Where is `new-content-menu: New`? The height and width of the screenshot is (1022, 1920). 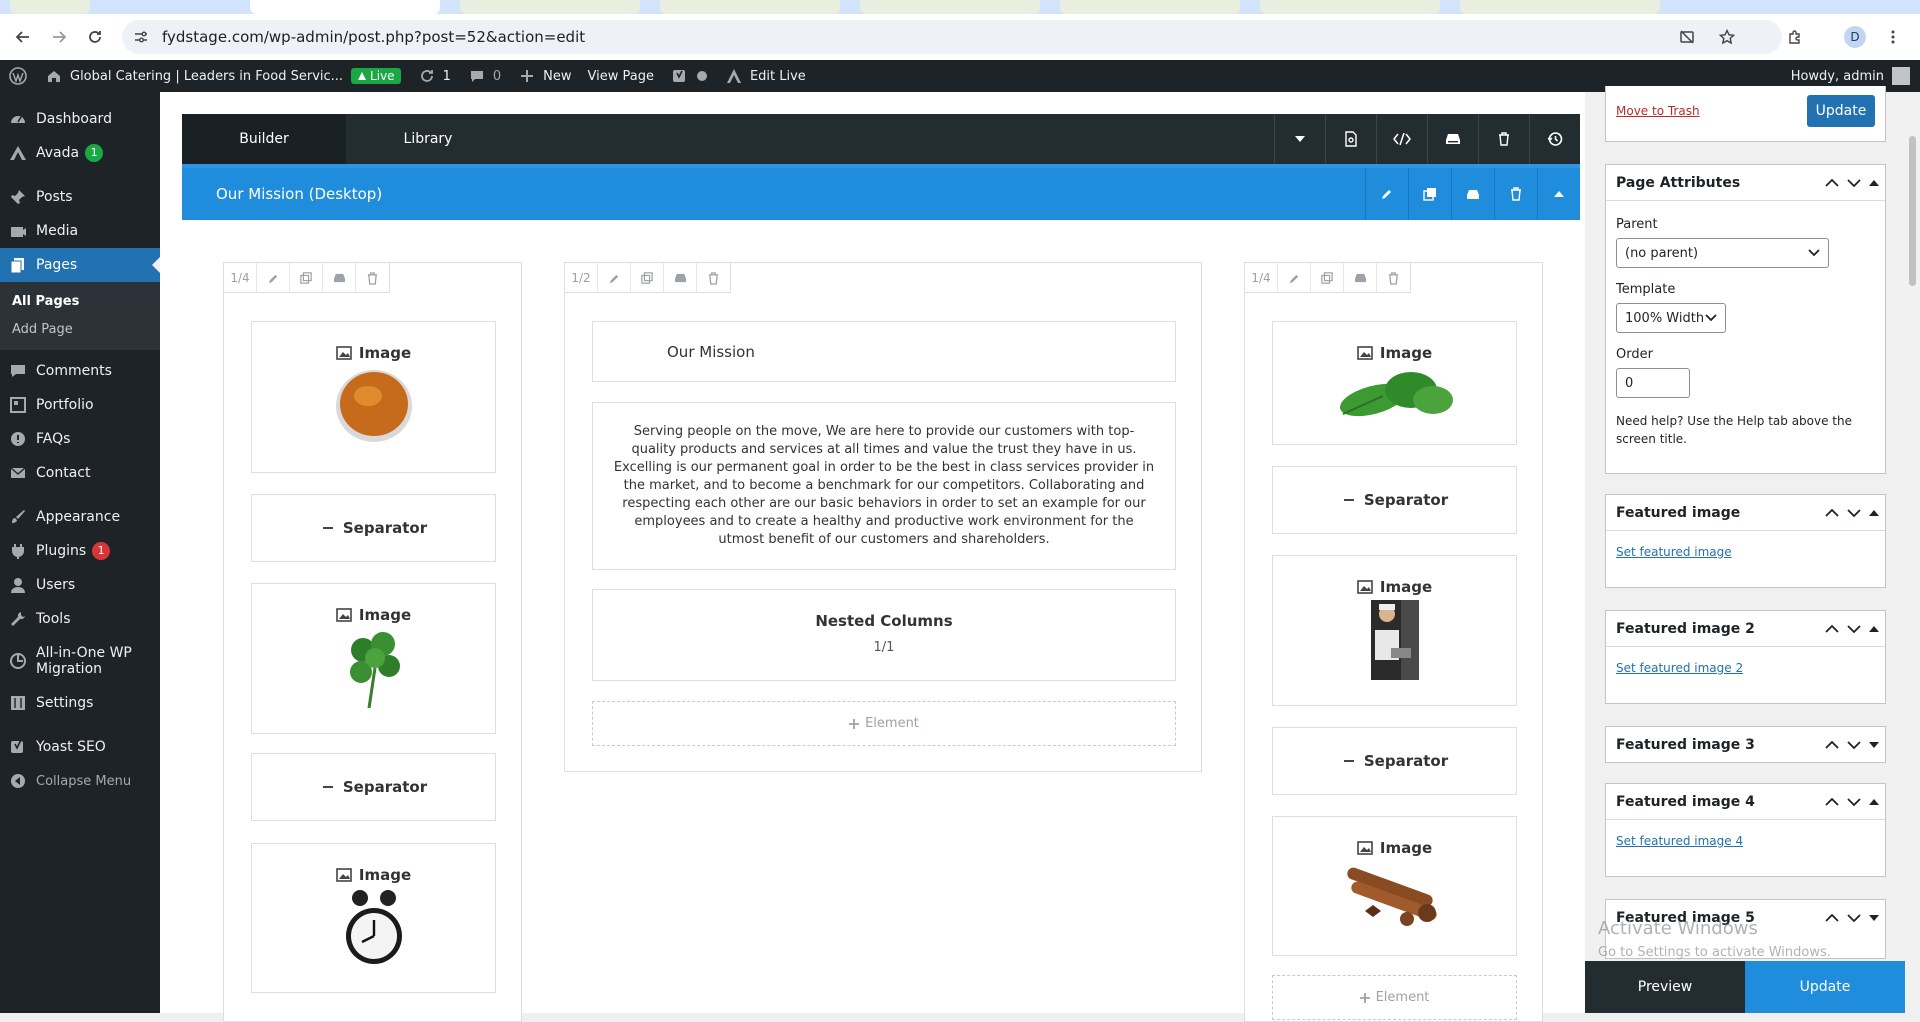
new-content-menu: New is located at coordinates (544, 76).